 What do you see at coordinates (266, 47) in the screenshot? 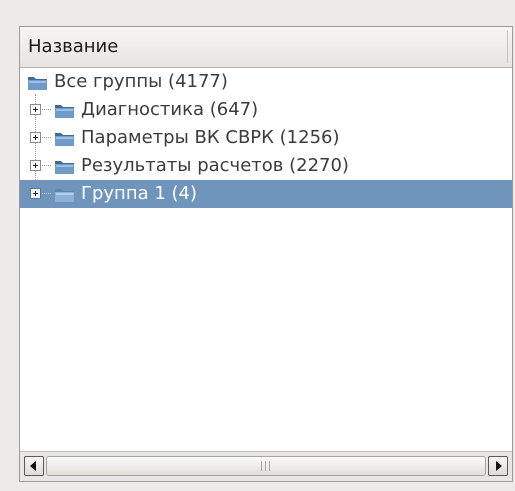
I see `column-header: Название` at bounding box center [266, 47].